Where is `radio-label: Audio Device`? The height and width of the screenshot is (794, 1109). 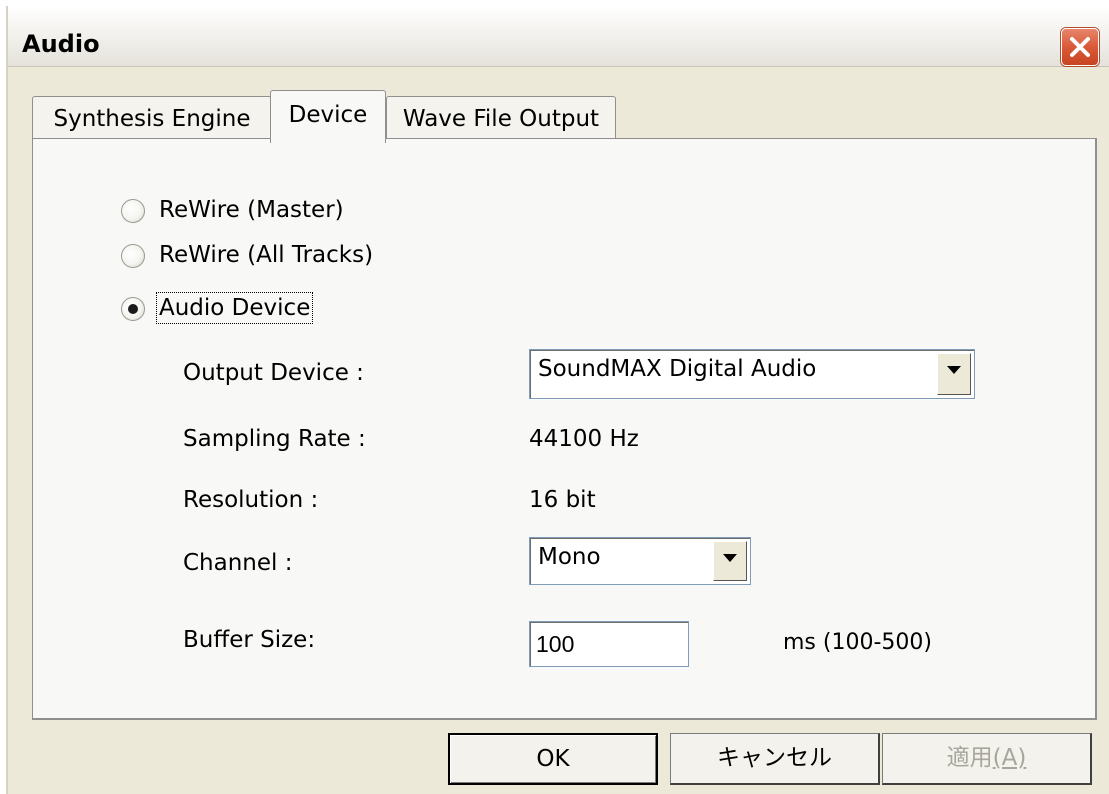
radio-label: Audio Device is located at coordinates (234, 308).